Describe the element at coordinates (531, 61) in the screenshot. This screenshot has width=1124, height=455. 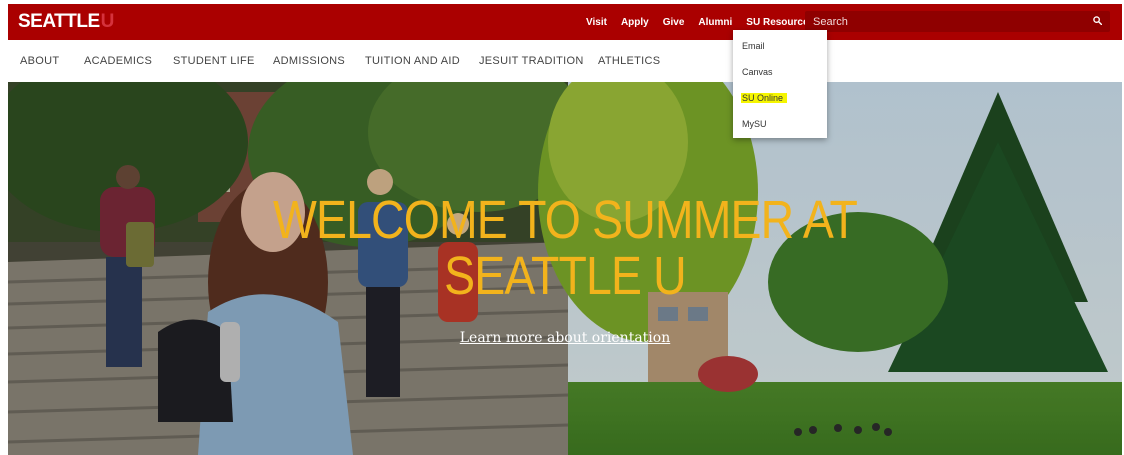
I see `nav-item-jesuit-tradition: JESUIT TRADITION` at that location.